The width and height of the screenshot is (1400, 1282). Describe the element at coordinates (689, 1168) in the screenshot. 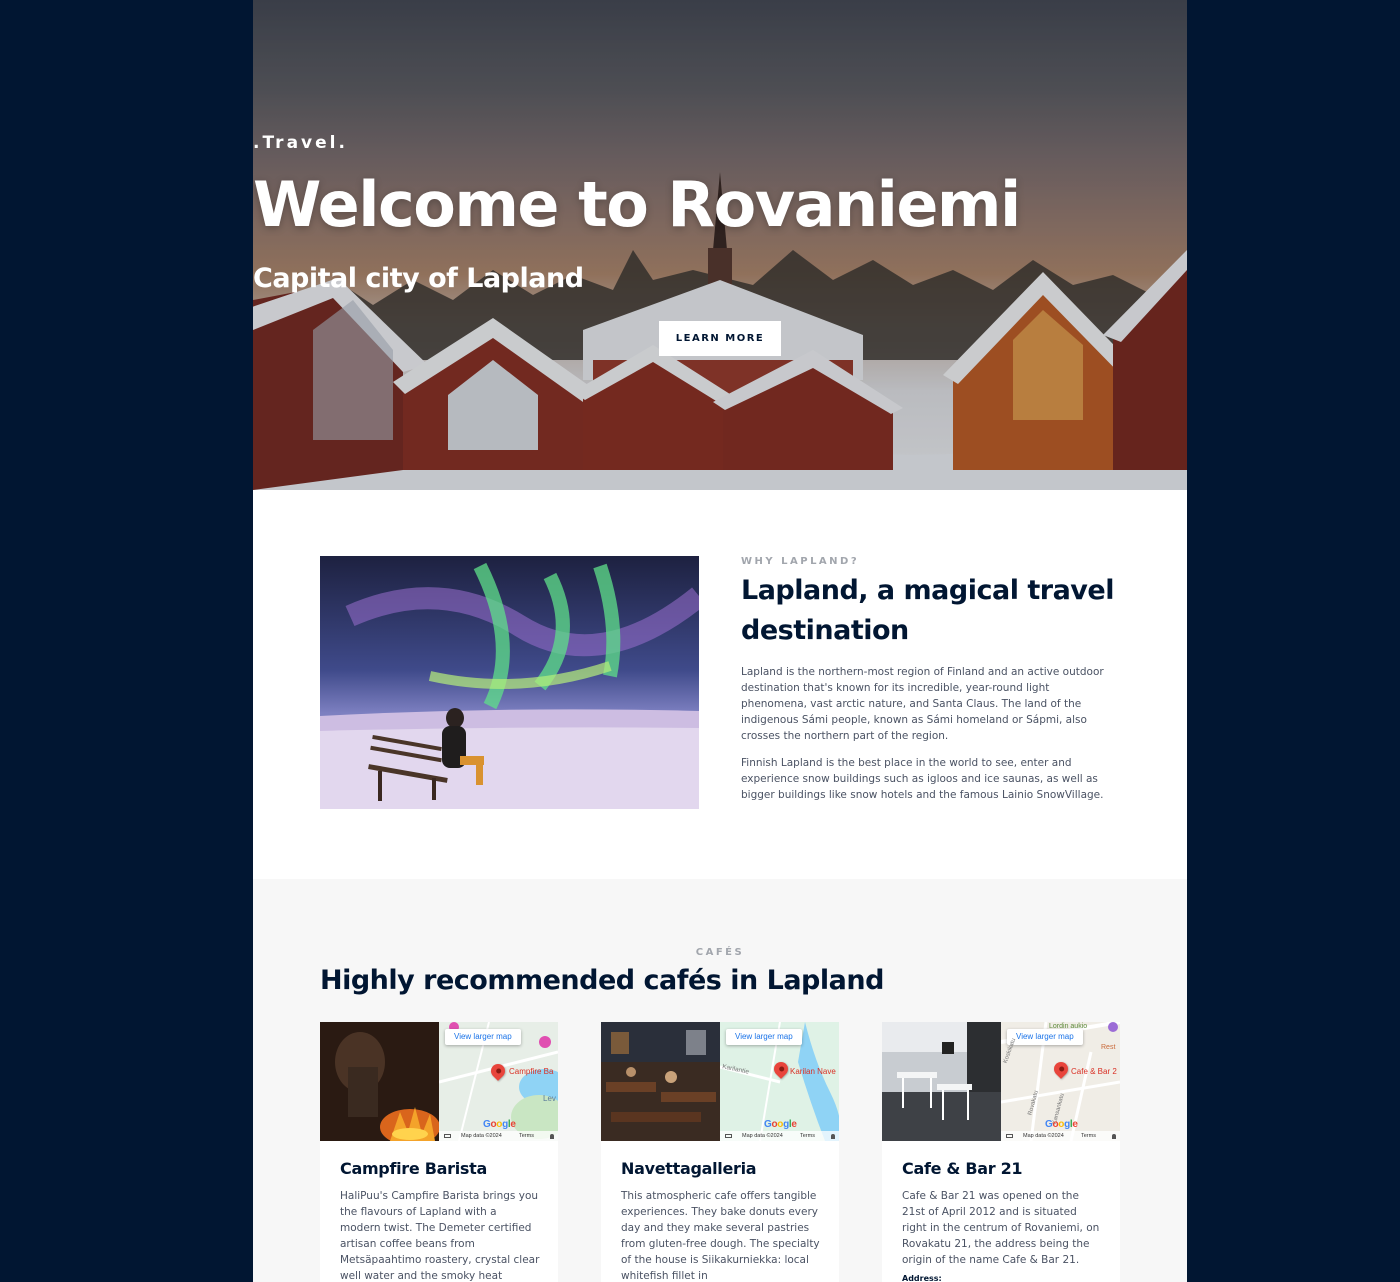

I see `cafe-name: Navettagalleria` at that location.